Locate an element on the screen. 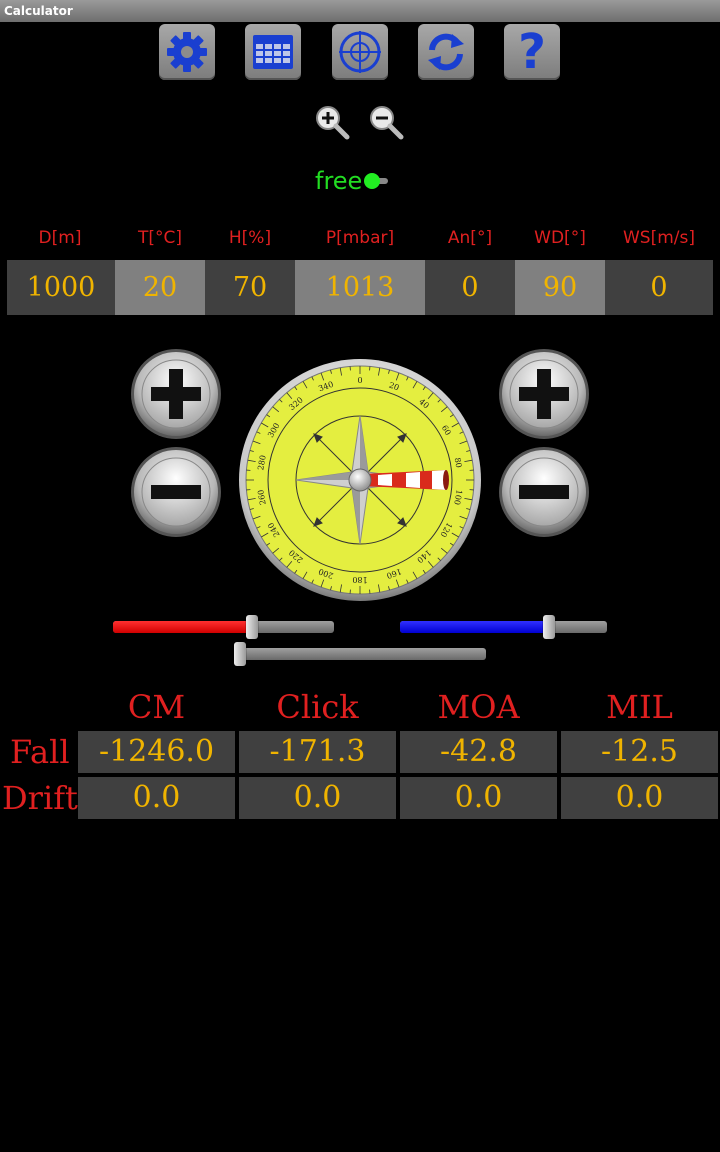 The image size is (720, 1152). table-icon is located at coordinates (273, 52).